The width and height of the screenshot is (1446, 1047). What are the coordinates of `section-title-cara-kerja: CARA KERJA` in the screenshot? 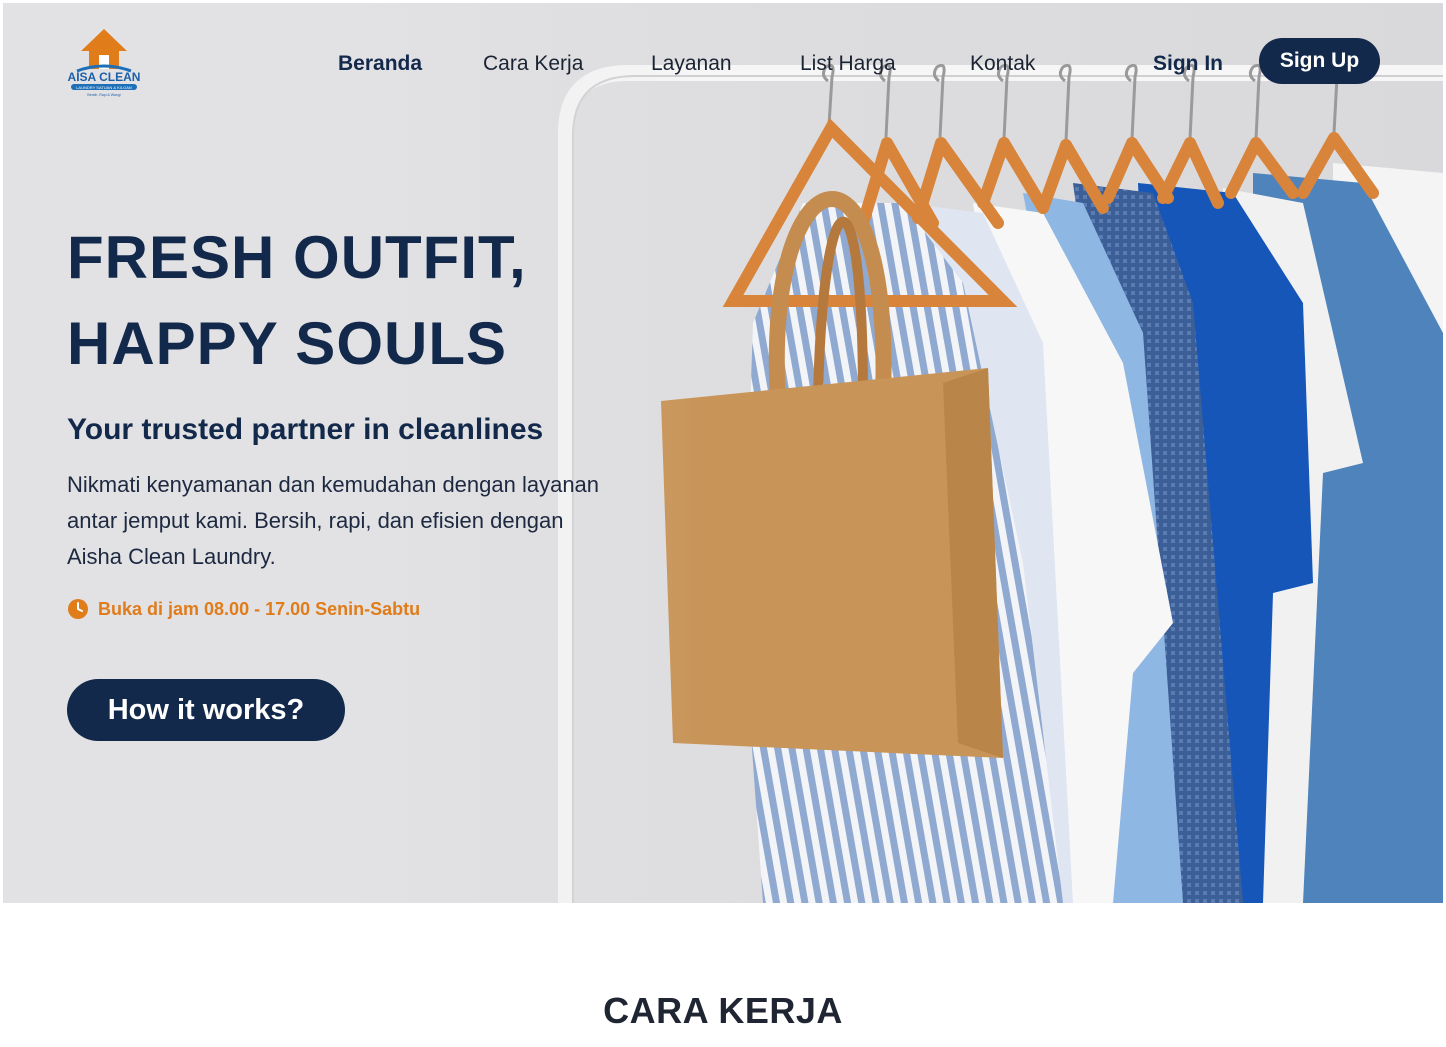 It's located at (723, 1010).